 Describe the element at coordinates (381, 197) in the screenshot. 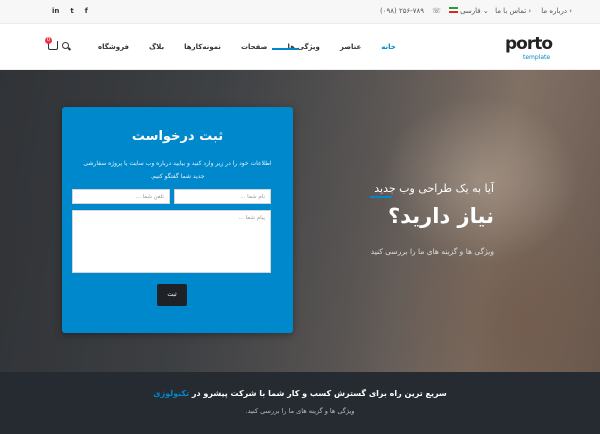

I see `hero-divider` at that location.